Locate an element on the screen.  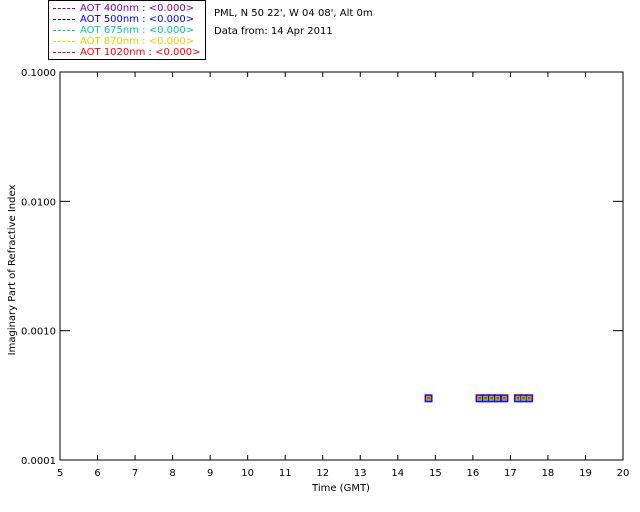
x-tick-label: 18 is located at coordinates (548, 473).